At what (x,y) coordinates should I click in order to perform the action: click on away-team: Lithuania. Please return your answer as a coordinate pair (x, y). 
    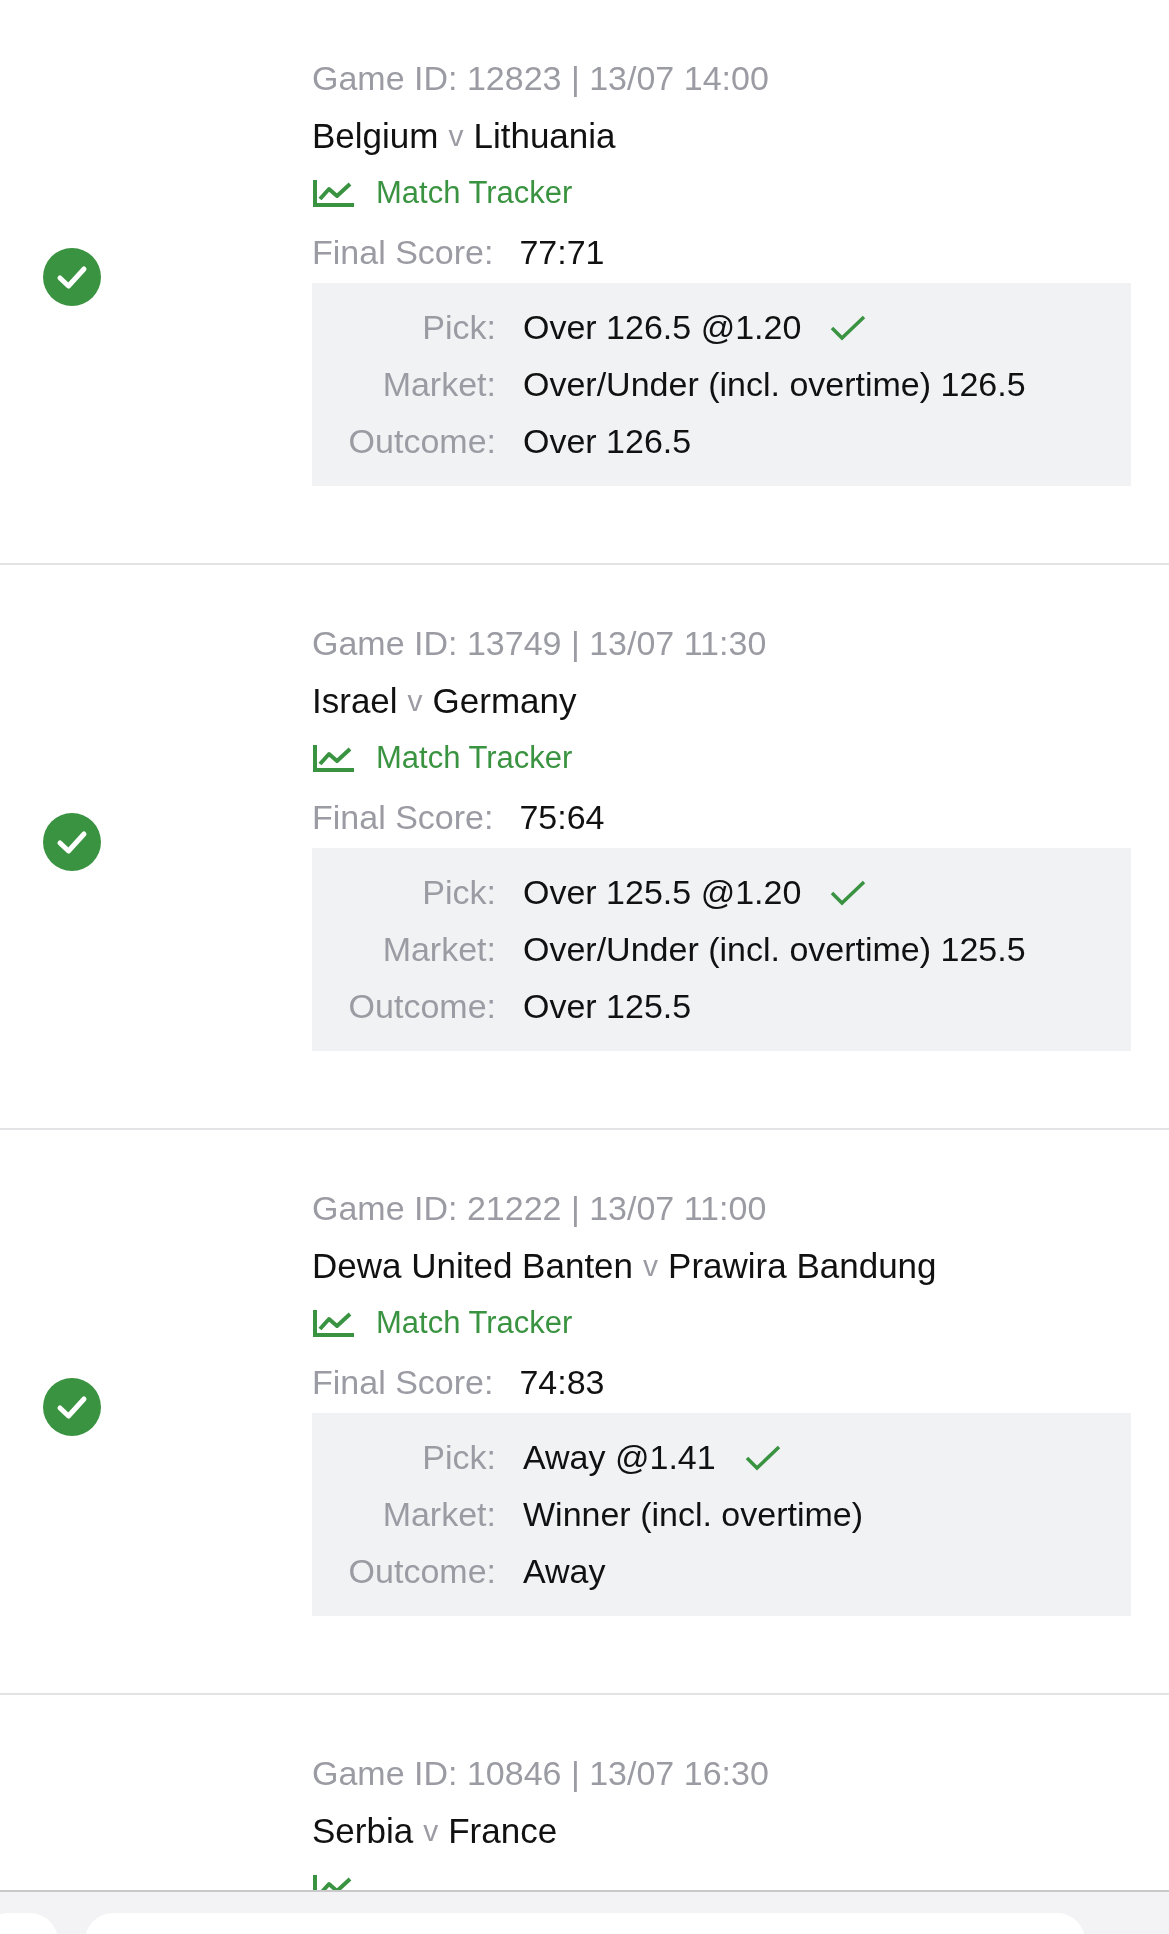
    Looking at the image, I should click on (544, 135).